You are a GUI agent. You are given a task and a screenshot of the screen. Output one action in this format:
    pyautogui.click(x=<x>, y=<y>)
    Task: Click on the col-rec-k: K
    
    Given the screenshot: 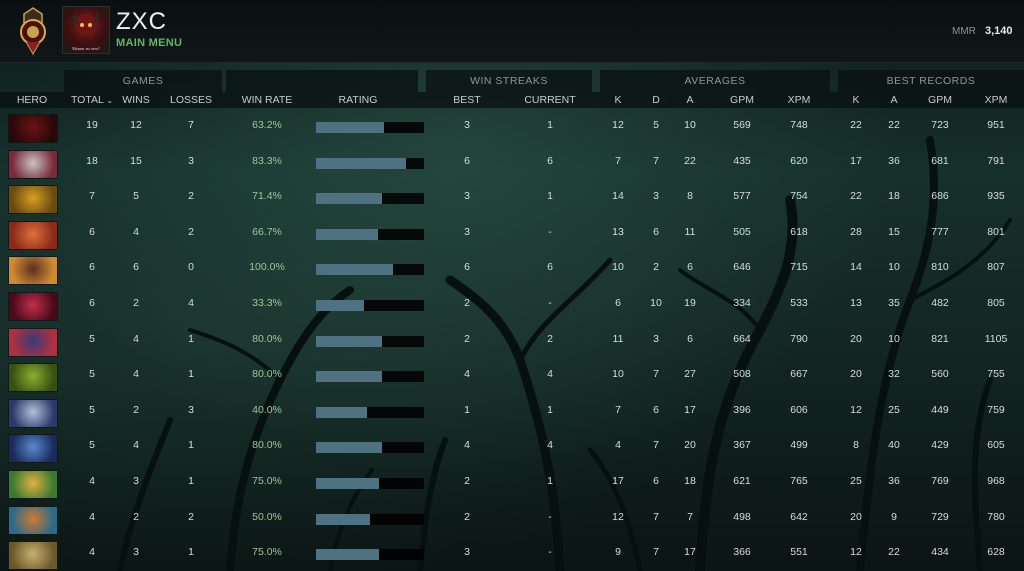 What is the action you would take?
    pyautogui.click(x=856, y=100)
    